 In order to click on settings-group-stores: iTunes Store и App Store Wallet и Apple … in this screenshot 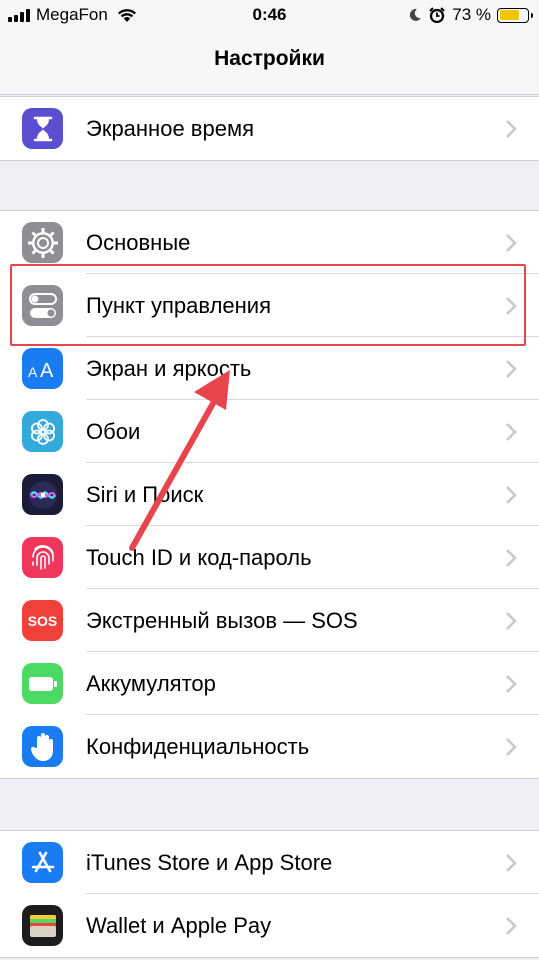, I will do `click(269, 894)`.